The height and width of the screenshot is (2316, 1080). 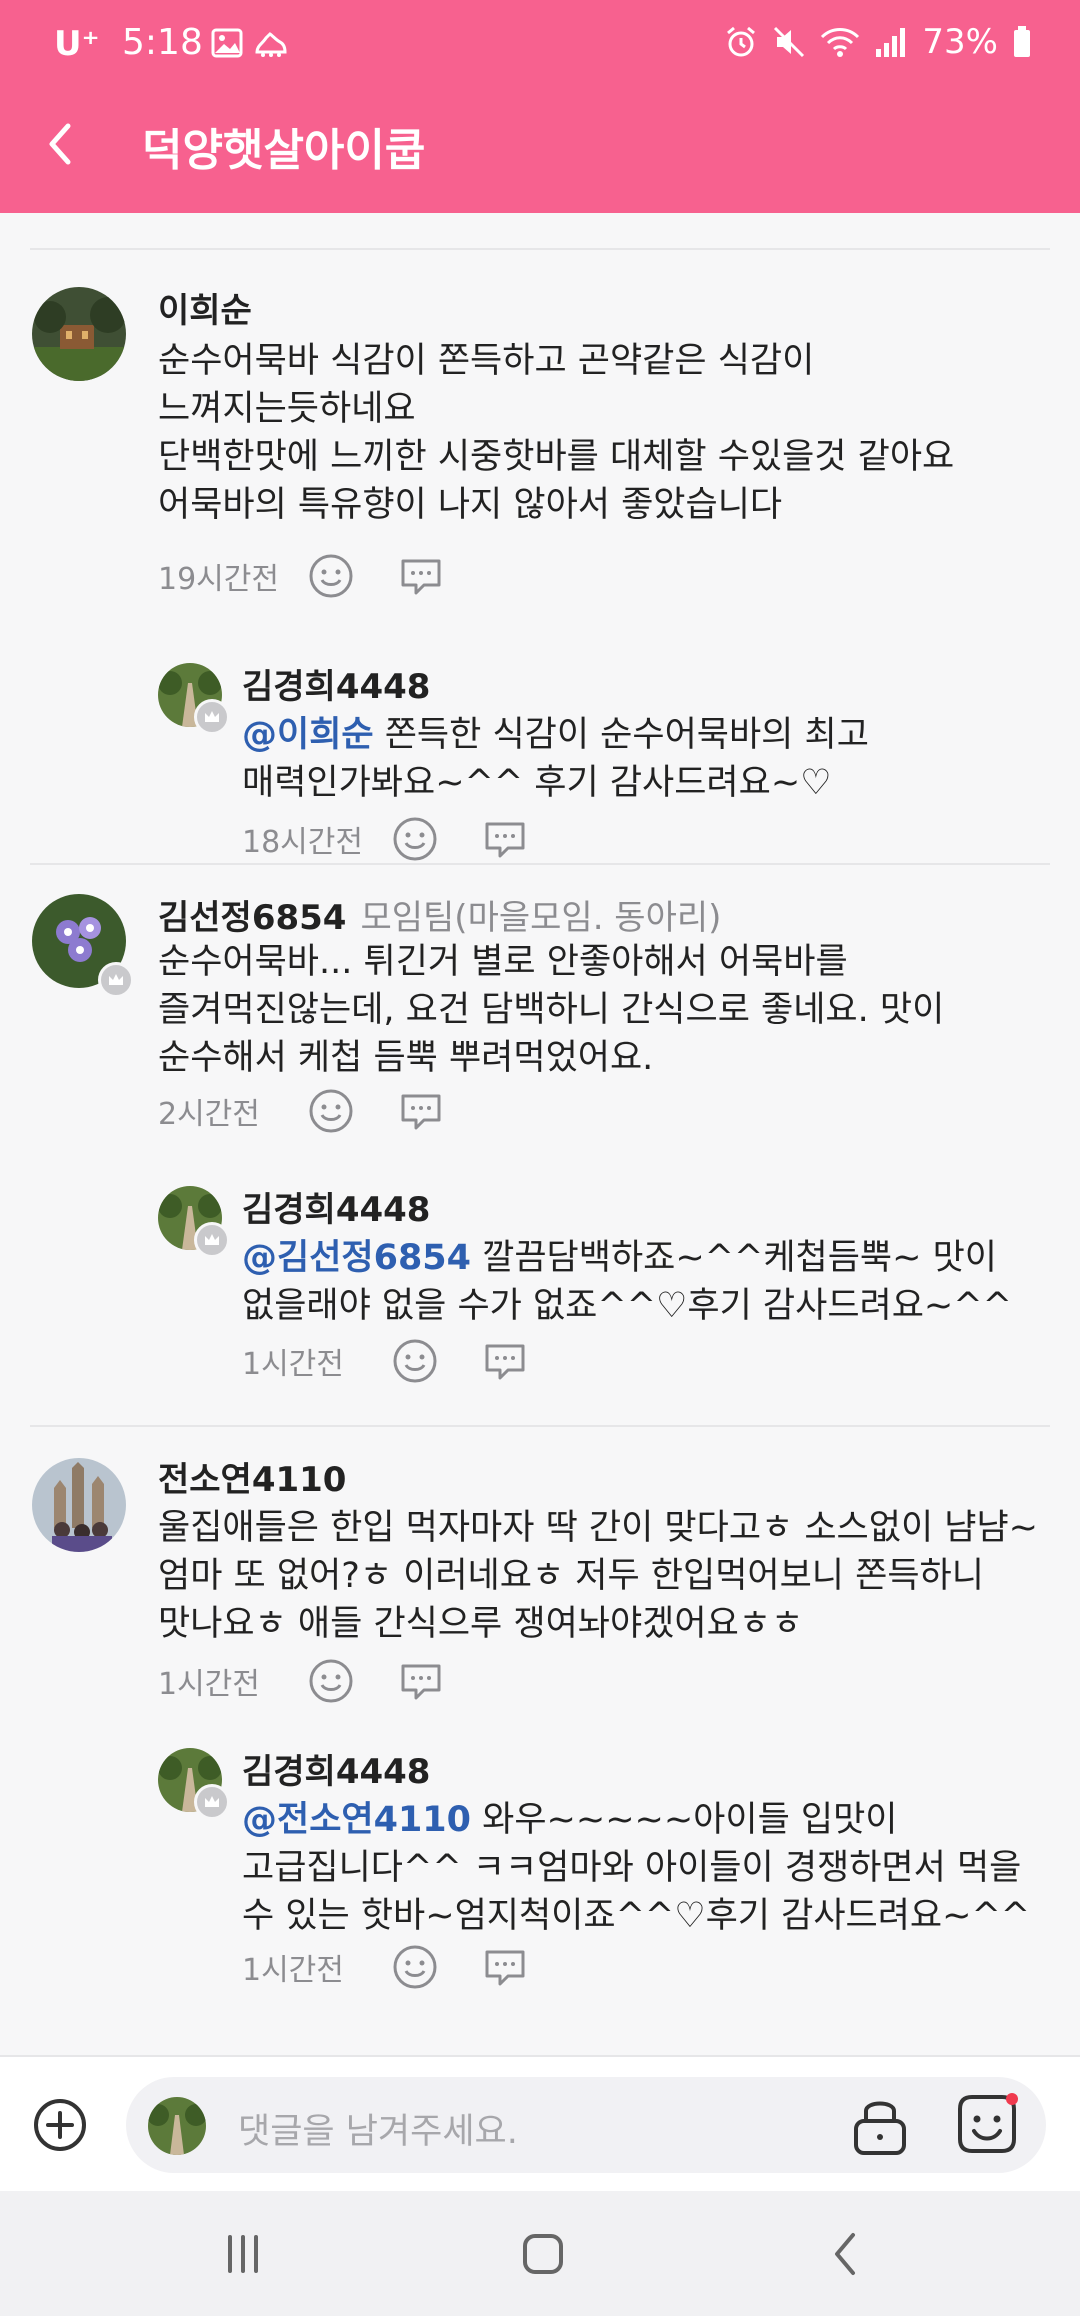 I want to click on system-nav-bar, so click(x=540, y=2253).